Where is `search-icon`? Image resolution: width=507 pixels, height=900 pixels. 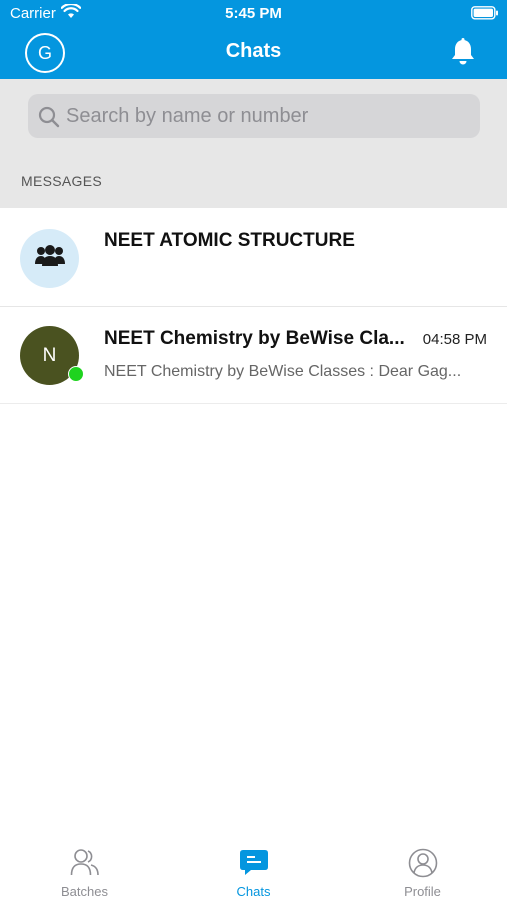 search-icon is located at coordinates (49, 119).